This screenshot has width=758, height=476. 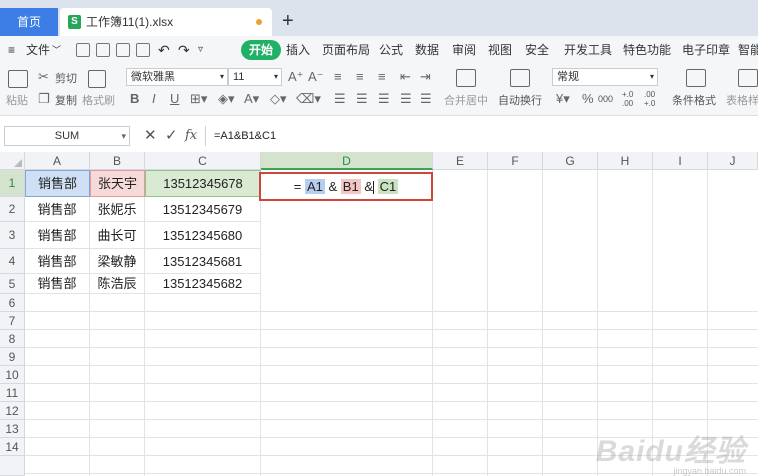 What do you see at coordinates (425, 77) in the screenshot?
I see `indent-increase-icon: ⇥` at bounding box center [425, 77].